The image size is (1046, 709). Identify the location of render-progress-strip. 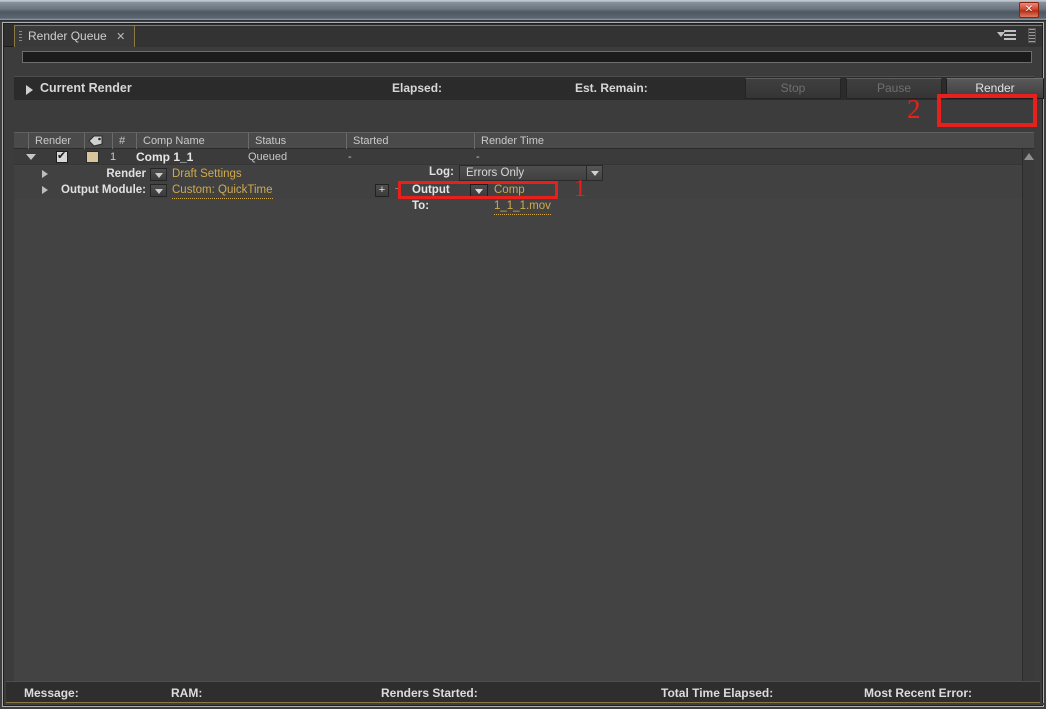
(523, 57).